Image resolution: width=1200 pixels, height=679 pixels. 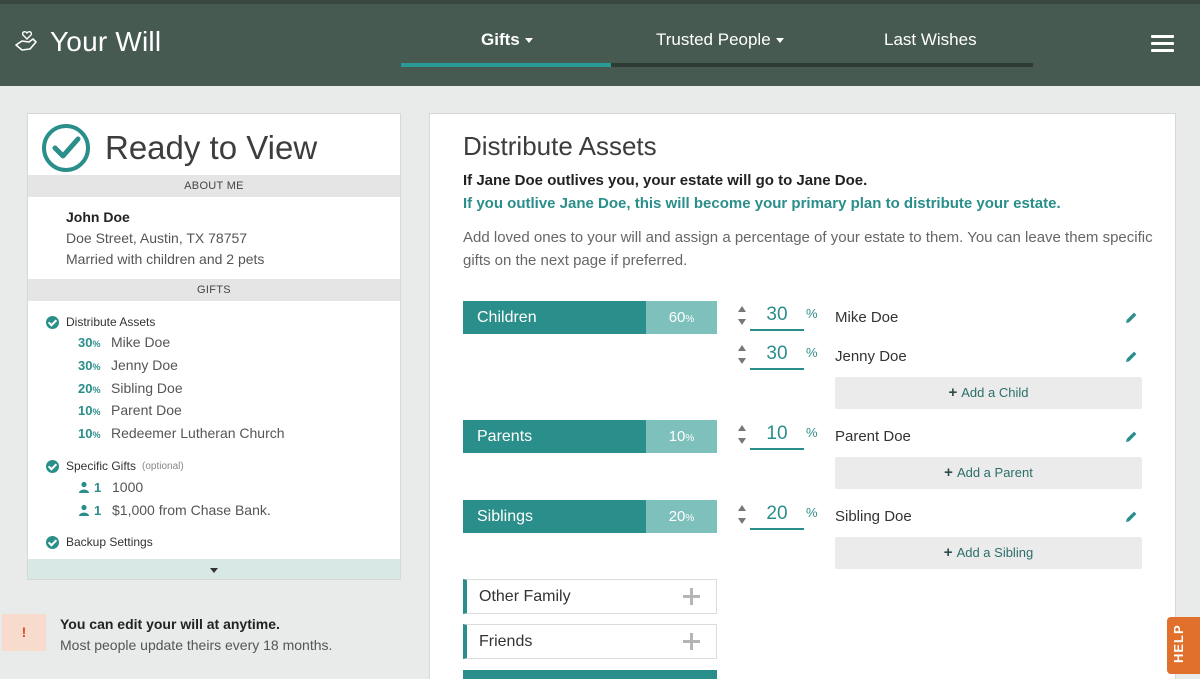 What do you see at coordinates (109, 542) in the screenshot?
I see `backup-settings-label: Backup Settings` at bounding box center [109, 542].